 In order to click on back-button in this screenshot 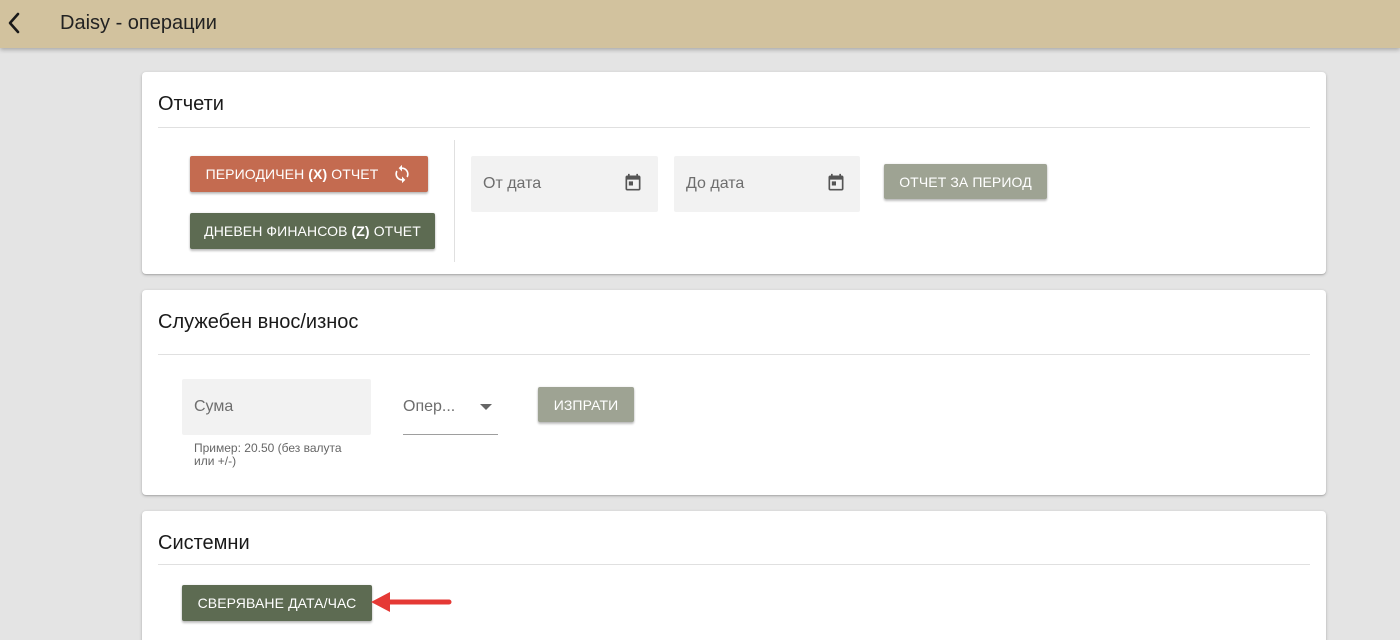, I will do `click(14, 23)`.